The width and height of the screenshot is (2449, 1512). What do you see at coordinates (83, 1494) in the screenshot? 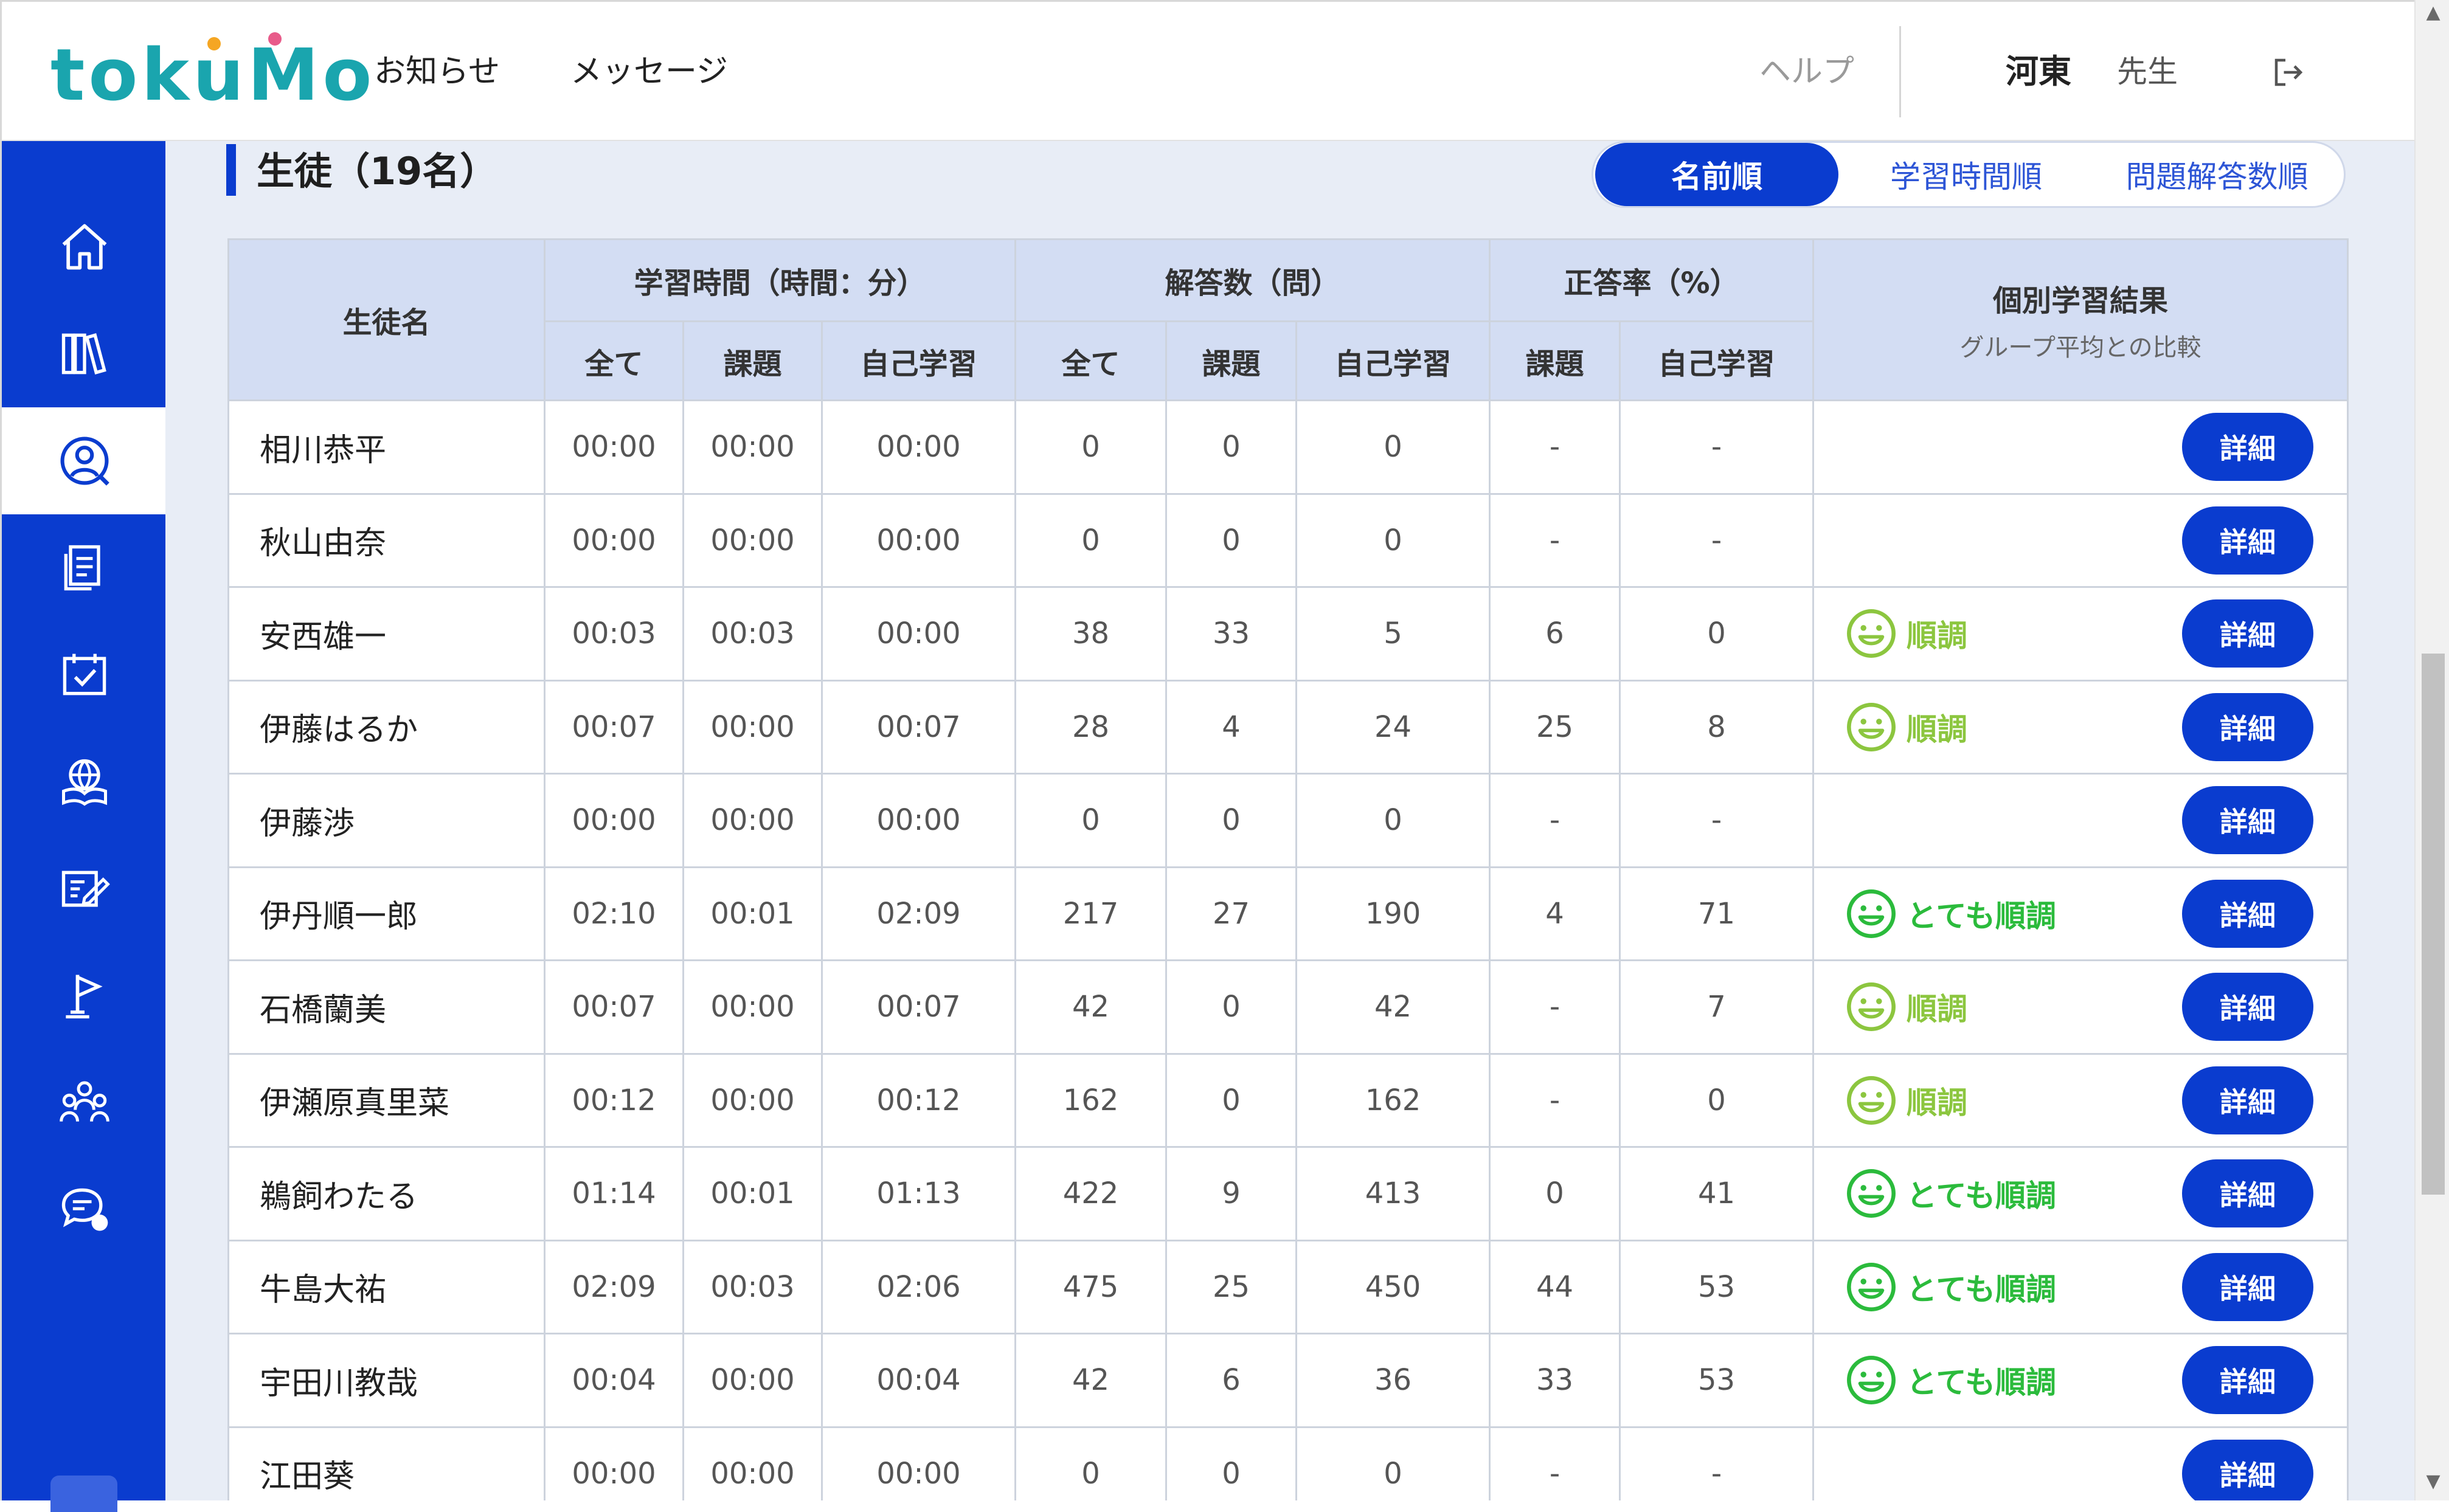
I see `sidebar-collapse-tab` at bounding box center [83, 1494].